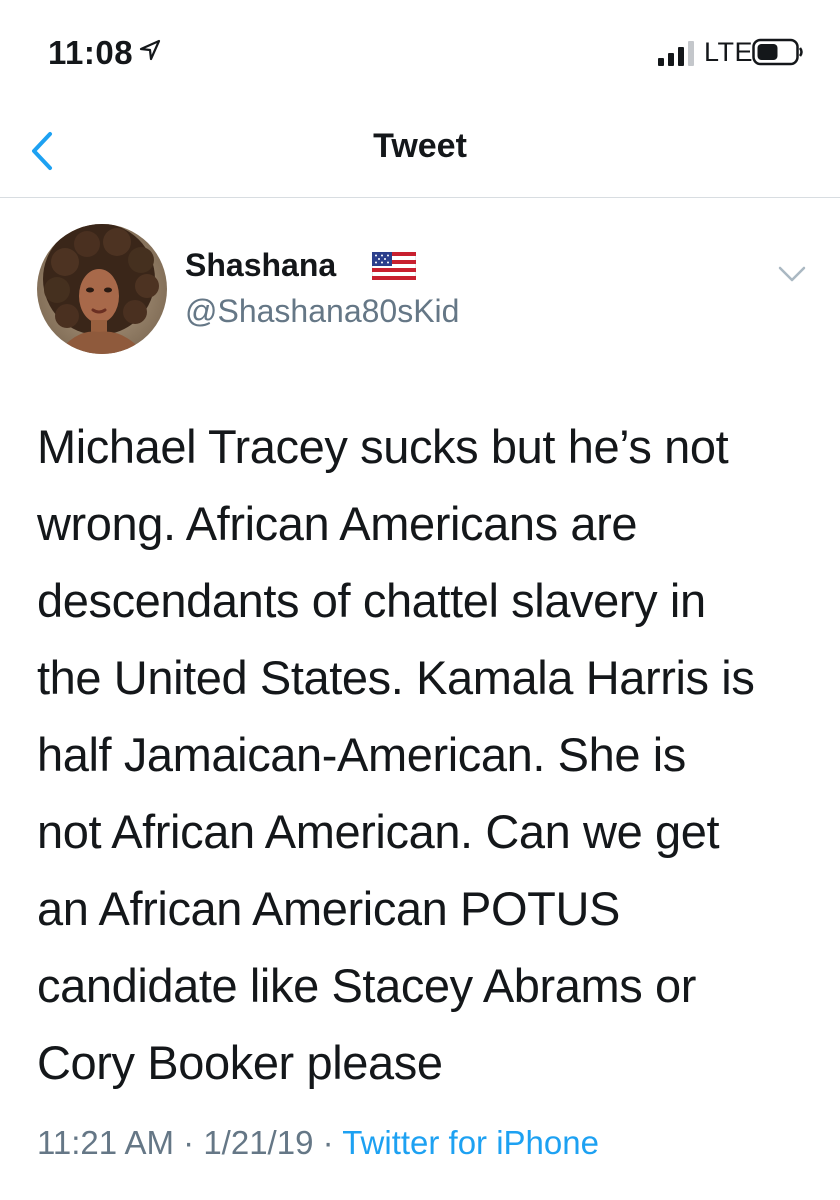 The image size is (840, 1200). Describe the element at coordinates (394, 266) in the screenshot. I see `us-flag-icon` at that location.